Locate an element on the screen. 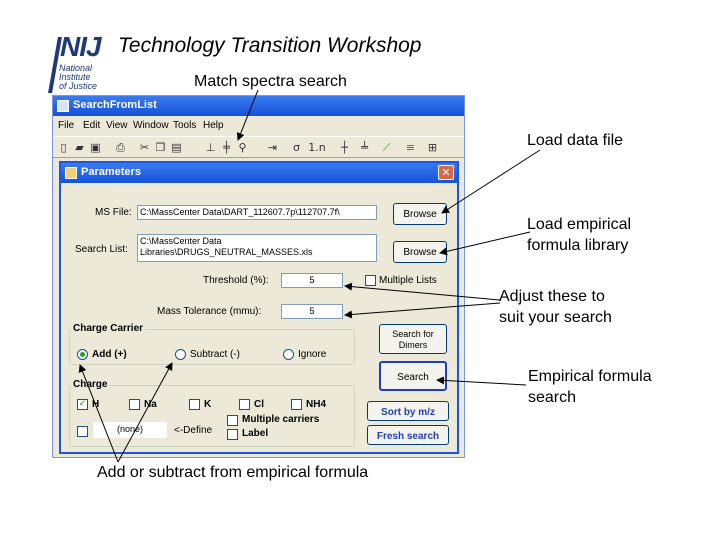 The image size is (720, 540). arrow-load-data is located at coordinates (491, 181).